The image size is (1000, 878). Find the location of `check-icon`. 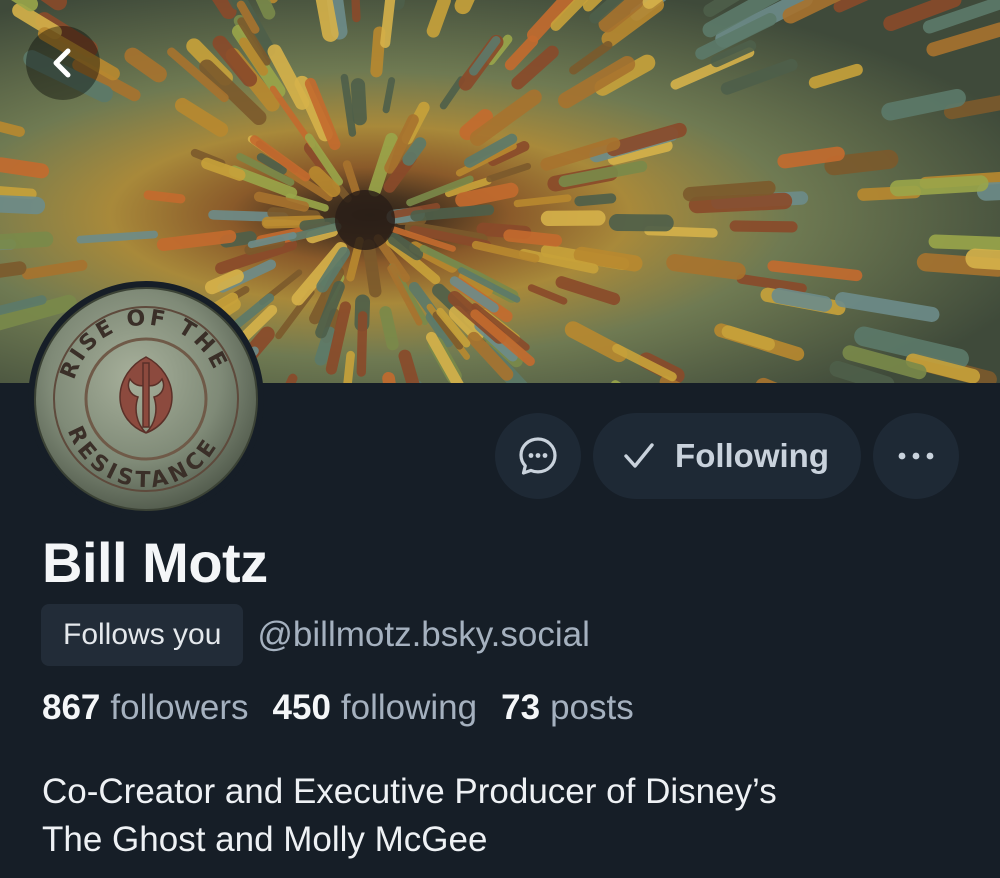

check-icon is located at coordinates (639, 455).